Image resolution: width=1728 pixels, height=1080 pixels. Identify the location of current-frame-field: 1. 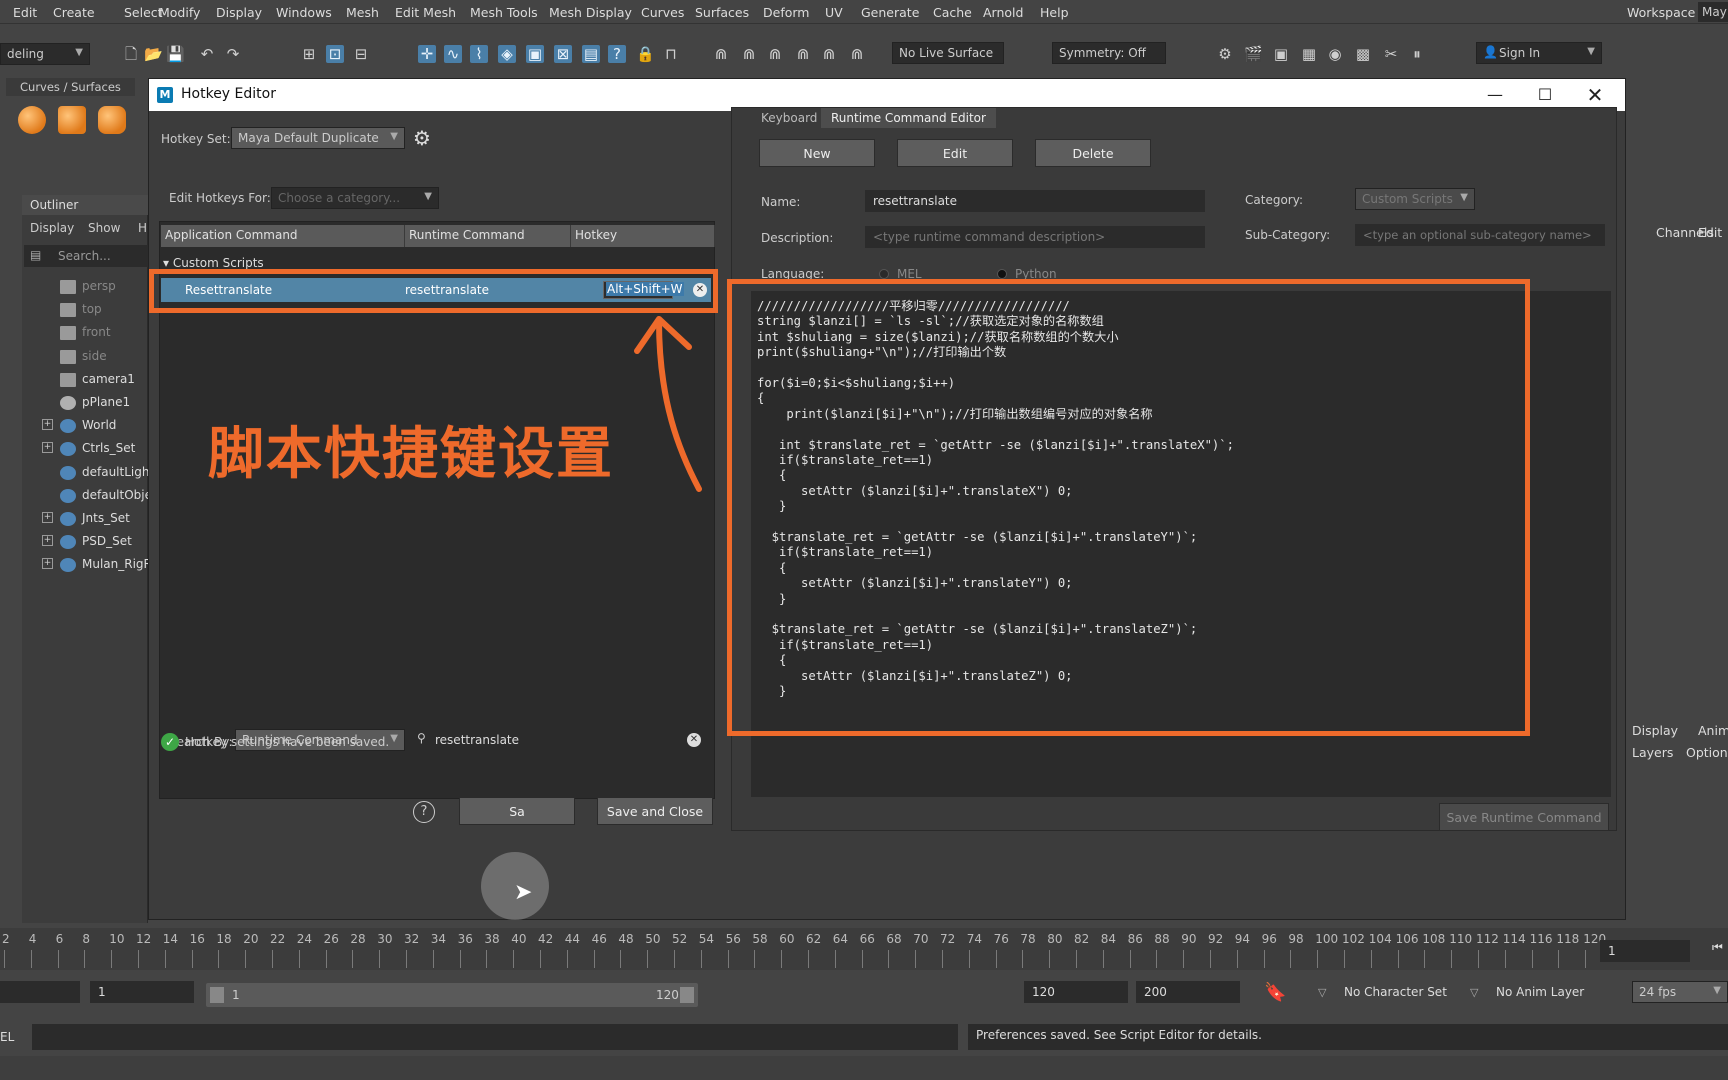
(1645, 951).